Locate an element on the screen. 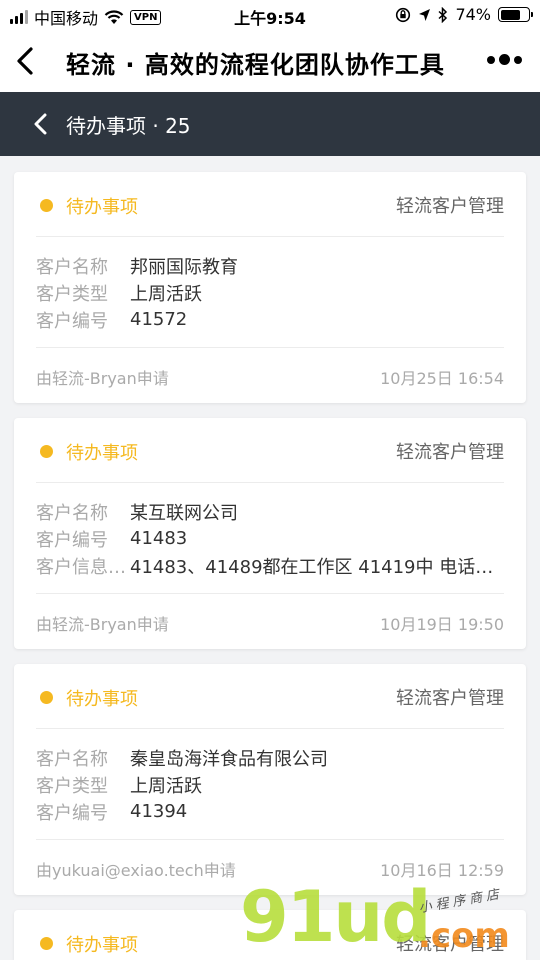 The width and height of the screenshot is (540, 960). list-back-button is located at coordinates (41, 124).